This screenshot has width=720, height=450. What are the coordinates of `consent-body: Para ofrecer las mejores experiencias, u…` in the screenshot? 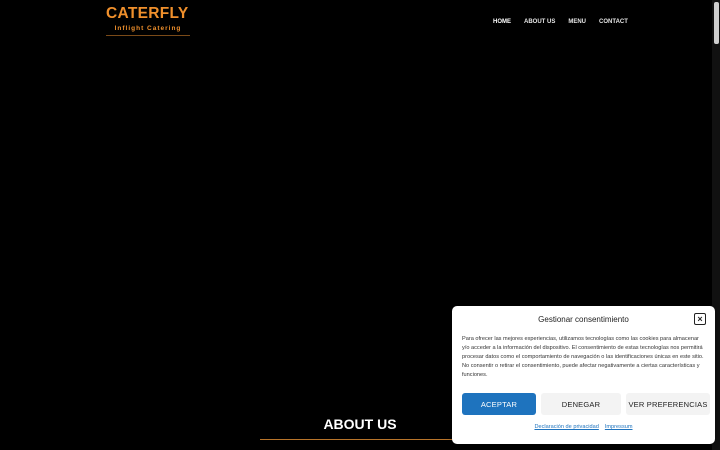 It's located at (583, 357).